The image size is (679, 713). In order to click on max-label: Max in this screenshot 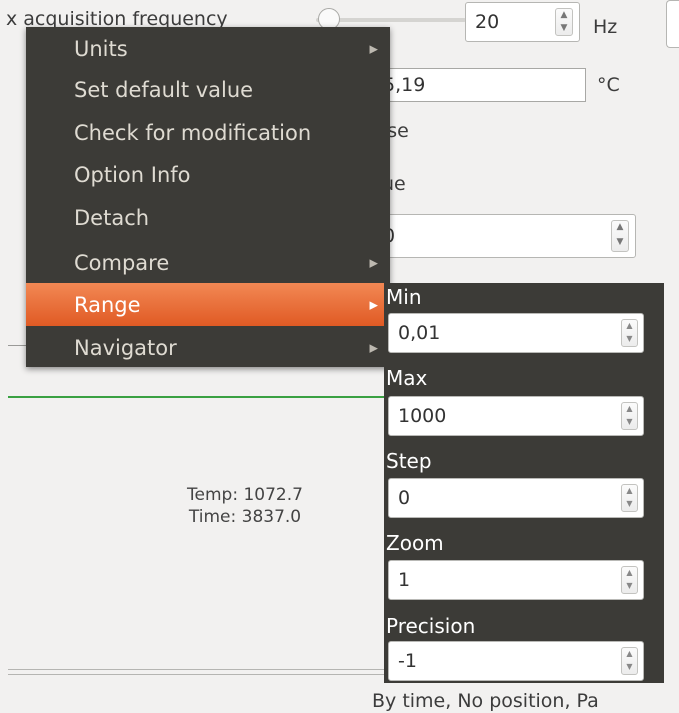, I will do `click(407, 378)`.